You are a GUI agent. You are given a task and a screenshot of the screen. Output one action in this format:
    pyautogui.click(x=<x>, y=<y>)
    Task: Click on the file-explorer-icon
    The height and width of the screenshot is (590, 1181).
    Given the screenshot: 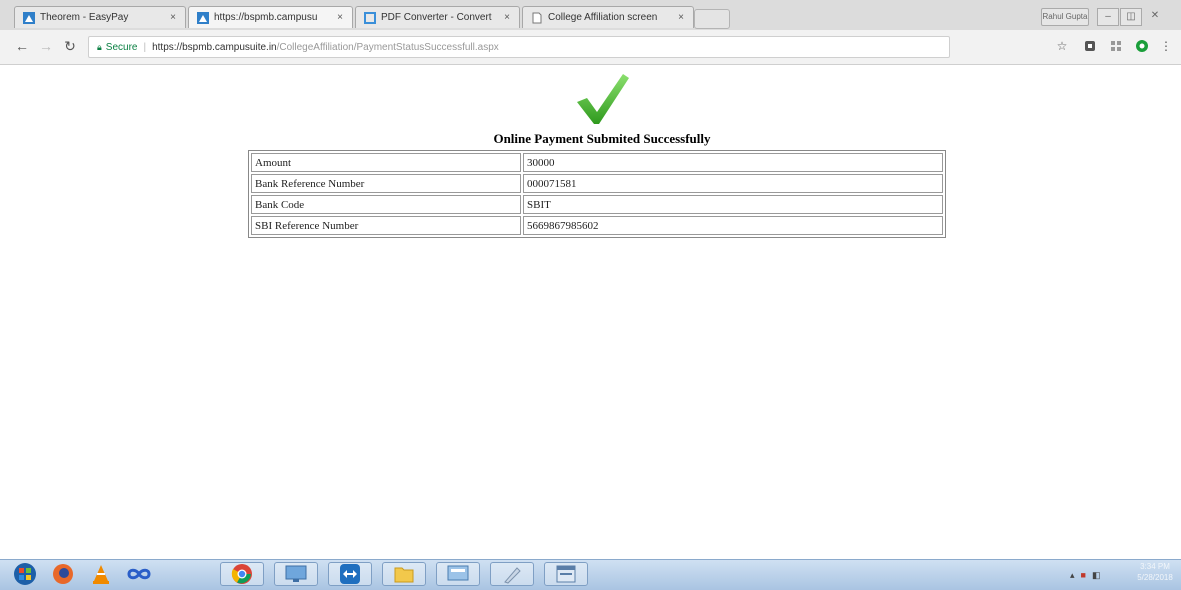 What is the action you would take?
    pyautogui.click(x=404, y=574)
    